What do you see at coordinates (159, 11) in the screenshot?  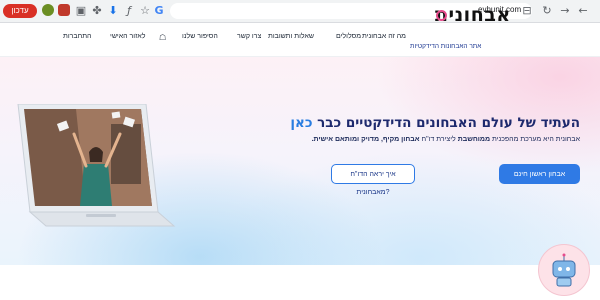 I see `google-icon: G` at bounding box center [159, 11].